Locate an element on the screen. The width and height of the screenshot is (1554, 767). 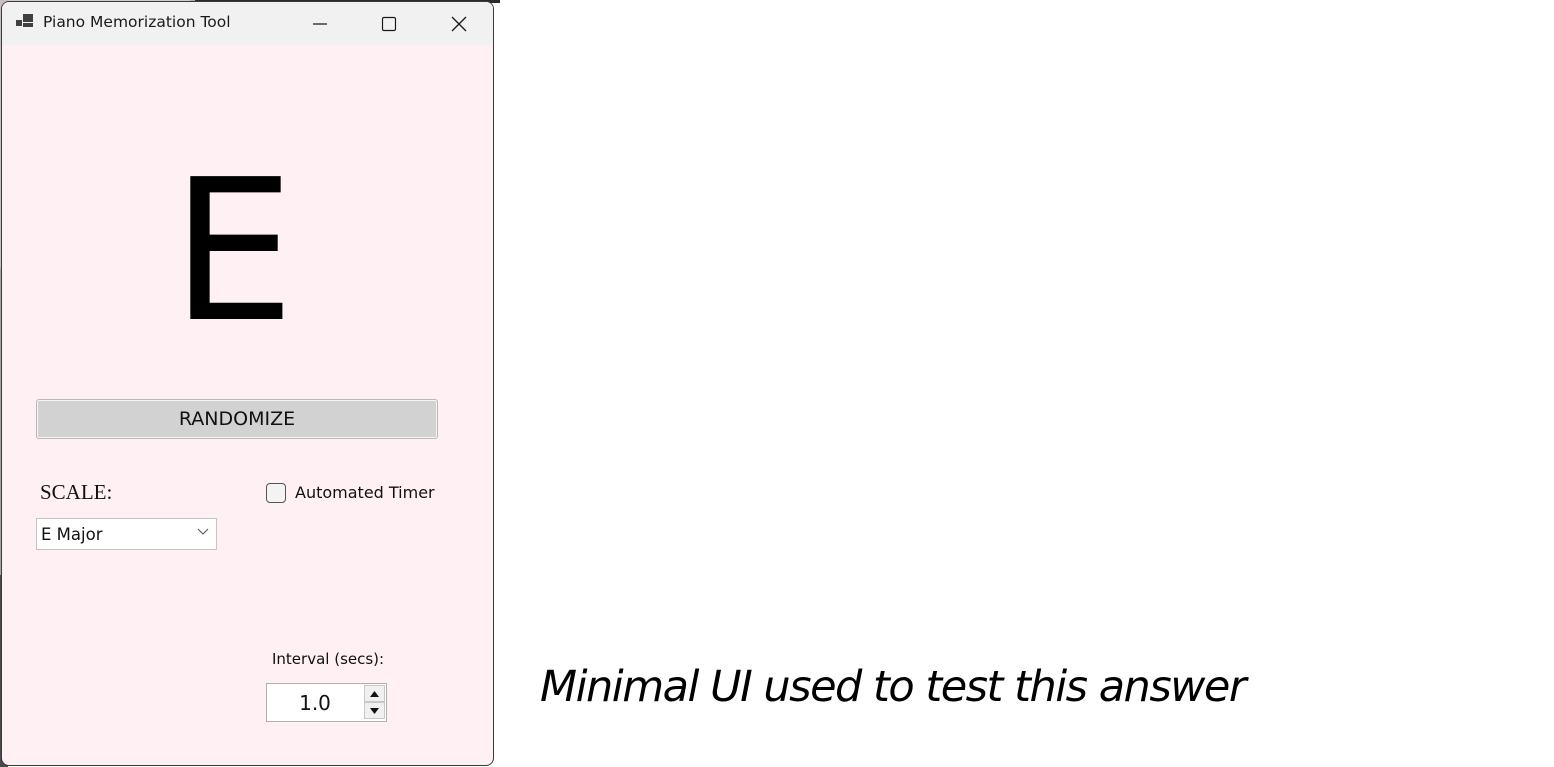
maximize-button is located at coordinates (389, 23).